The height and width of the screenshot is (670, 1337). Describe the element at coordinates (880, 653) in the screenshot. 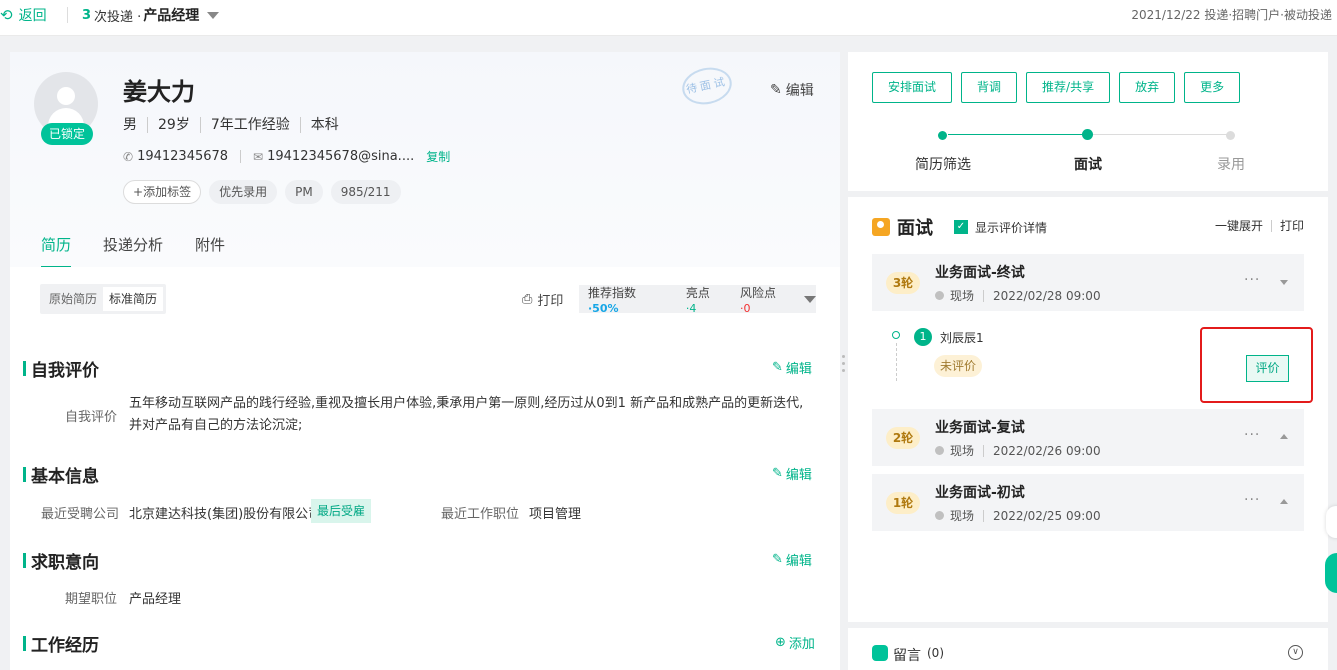

I see `message-icon` at that location.